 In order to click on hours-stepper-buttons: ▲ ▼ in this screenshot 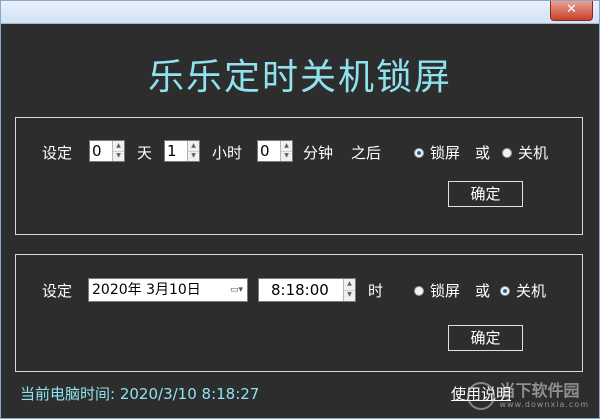, I will do `click(193, 151)`.